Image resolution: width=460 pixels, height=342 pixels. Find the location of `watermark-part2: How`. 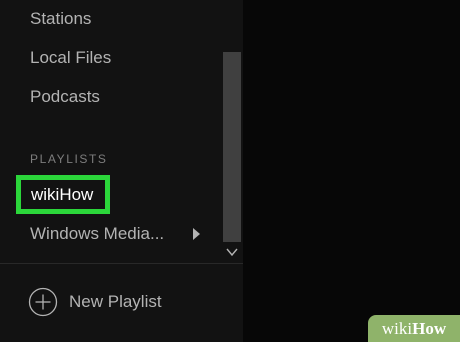

watermark-part2: How is located at coordinates (429, 328).